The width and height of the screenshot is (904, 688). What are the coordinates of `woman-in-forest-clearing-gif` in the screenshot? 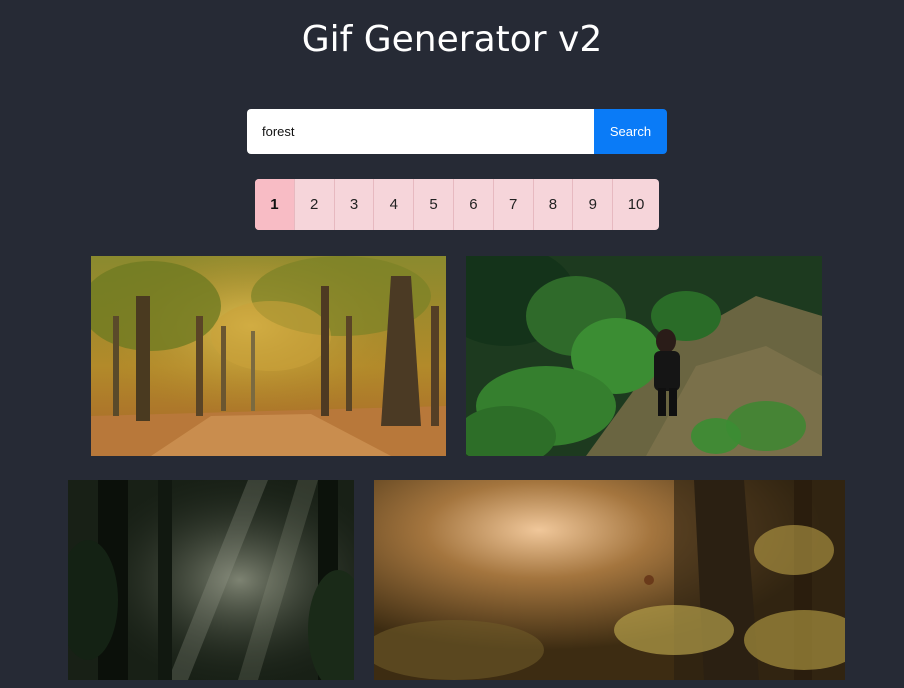 It's located at (644, 356).